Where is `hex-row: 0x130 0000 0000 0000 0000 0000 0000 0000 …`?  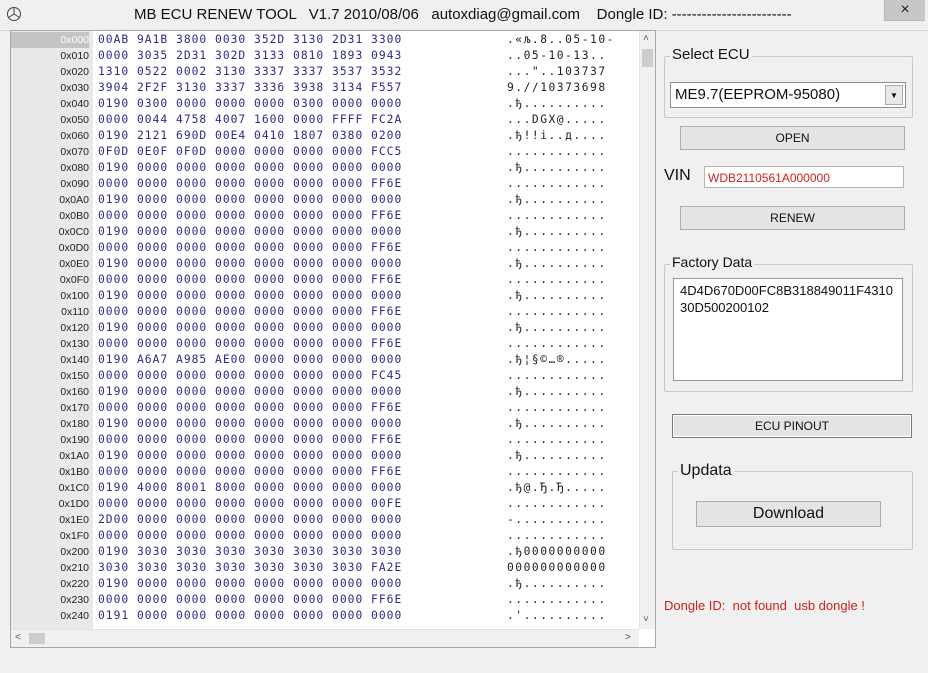 hex-row: 0x130 0000 0000 0000 0000 0000 0000 0000 … is located at coordinates (326, 344).